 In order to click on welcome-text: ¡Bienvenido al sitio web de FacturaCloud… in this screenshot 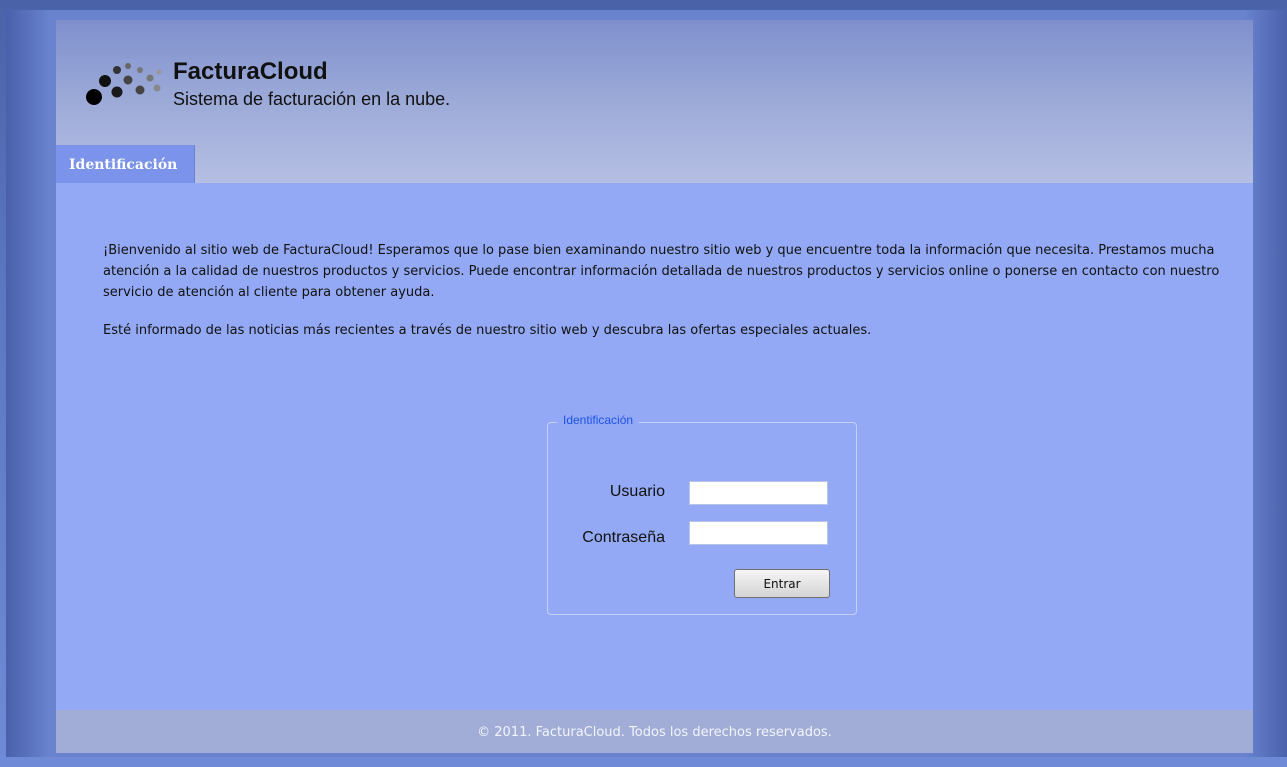, I will do `click(663, 290)`.